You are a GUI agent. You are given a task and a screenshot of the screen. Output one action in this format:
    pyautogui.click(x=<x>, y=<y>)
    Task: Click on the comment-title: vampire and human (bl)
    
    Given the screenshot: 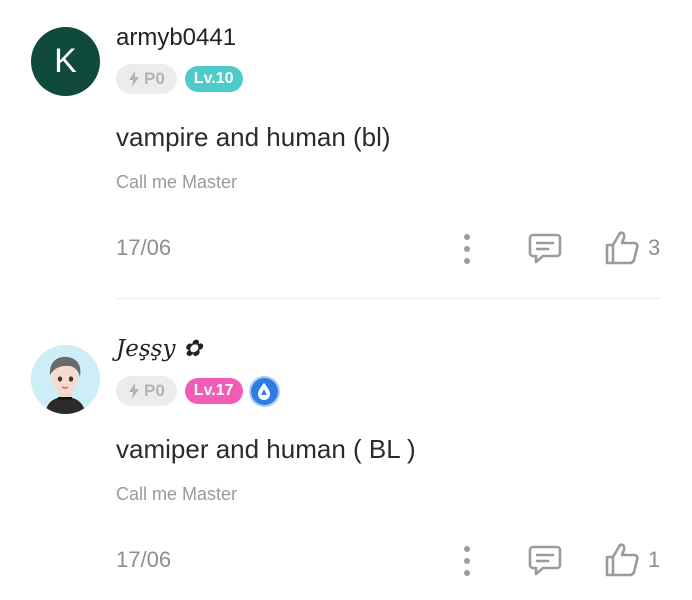 What is the action you would take?
    pyautogui.click(x=253, y=137)
    